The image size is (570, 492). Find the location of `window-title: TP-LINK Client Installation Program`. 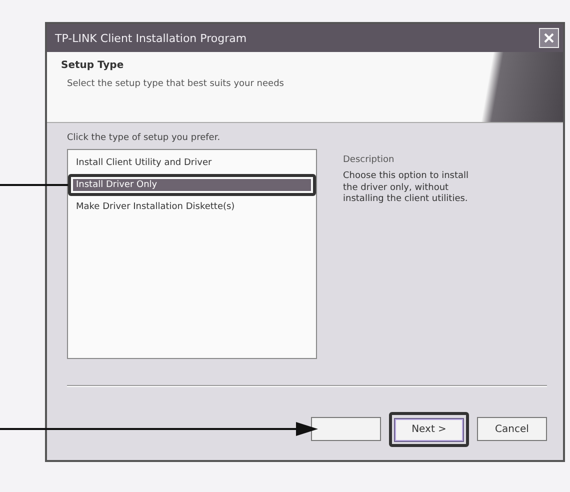

window-title: TP-LINK Client Installation Program is located at coordinates (151, 38).